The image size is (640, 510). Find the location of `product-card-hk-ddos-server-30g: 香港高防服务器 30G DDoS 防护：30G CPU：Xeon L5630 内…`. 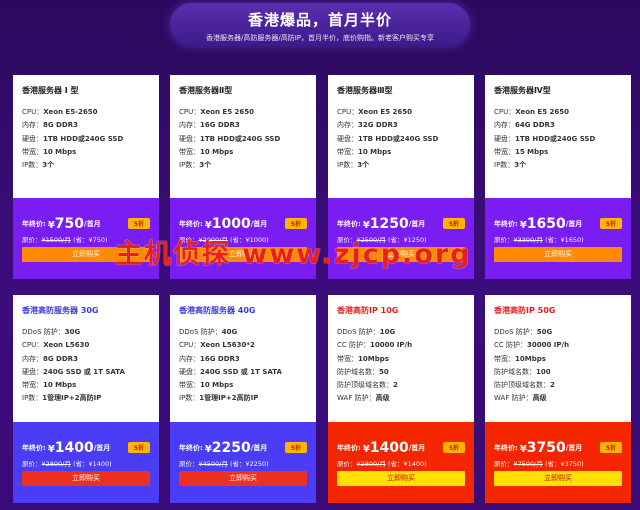

product-card-hk-ddos-server-30g: 香港高防服务器 30G DDoS 防护：30G CPU：Xeon L5630 内… is located at coordinates (86, 399).